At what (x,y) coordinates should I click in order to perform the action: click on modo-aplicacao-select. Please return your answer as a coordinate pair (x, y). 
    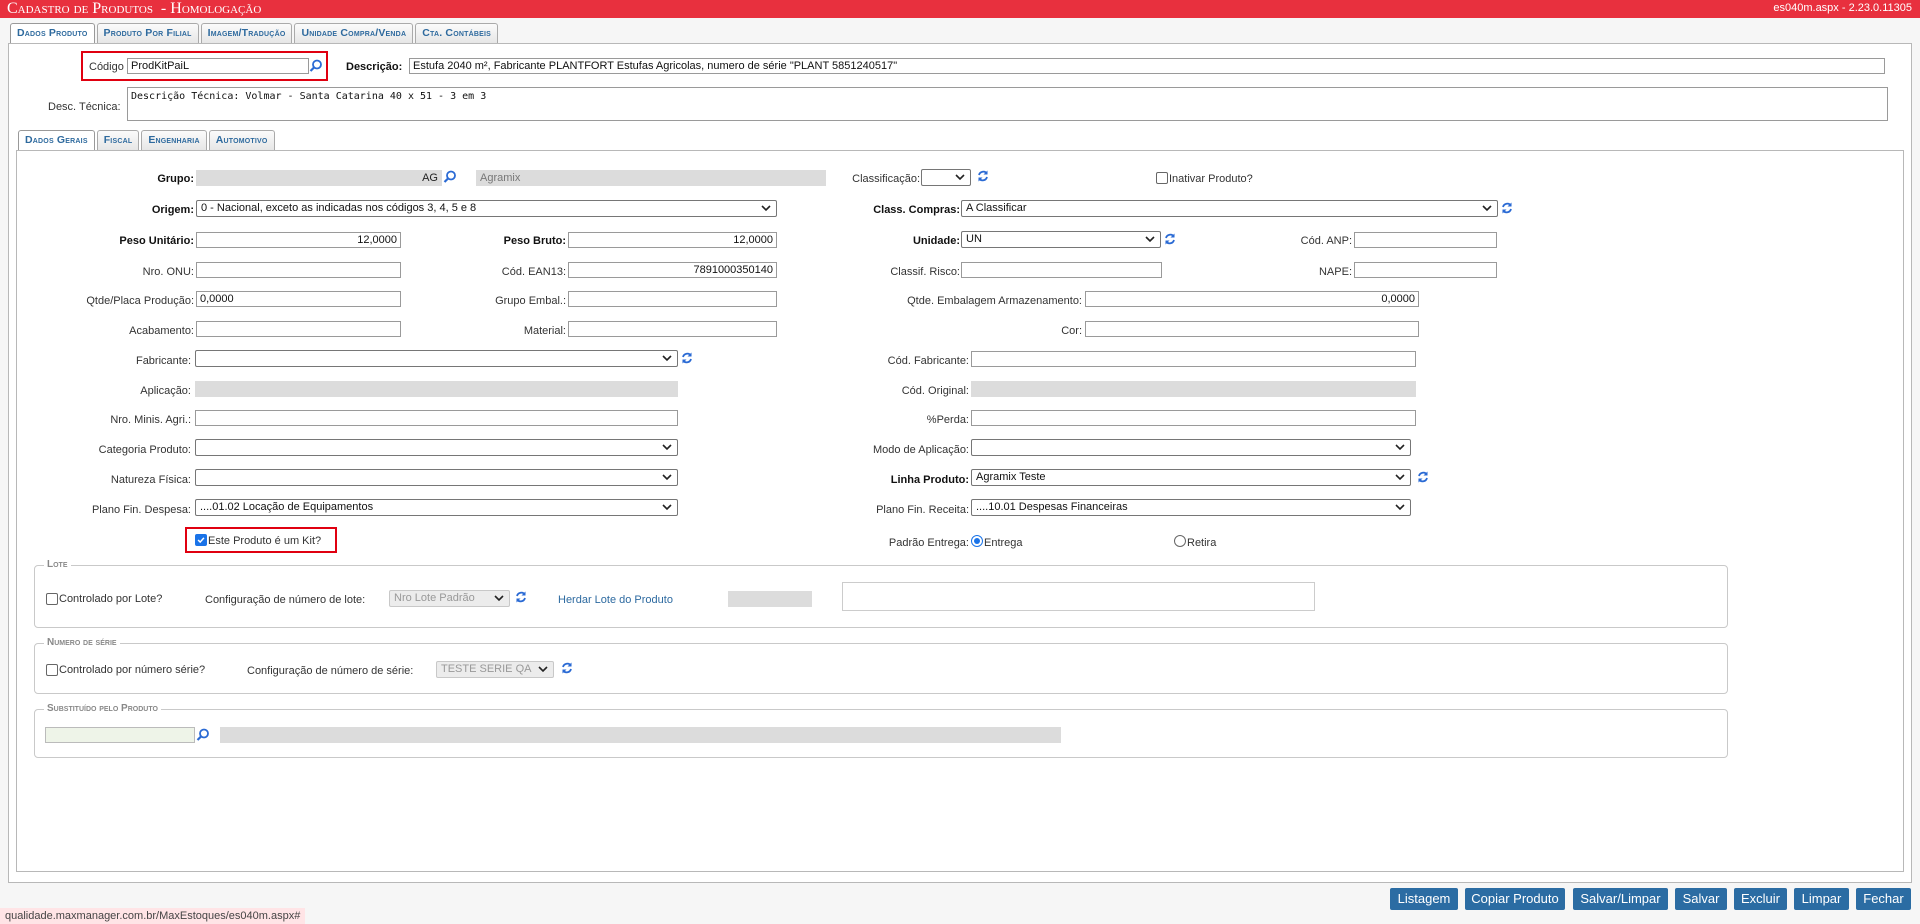
    Looking at the image, I should click on (1191, 447).